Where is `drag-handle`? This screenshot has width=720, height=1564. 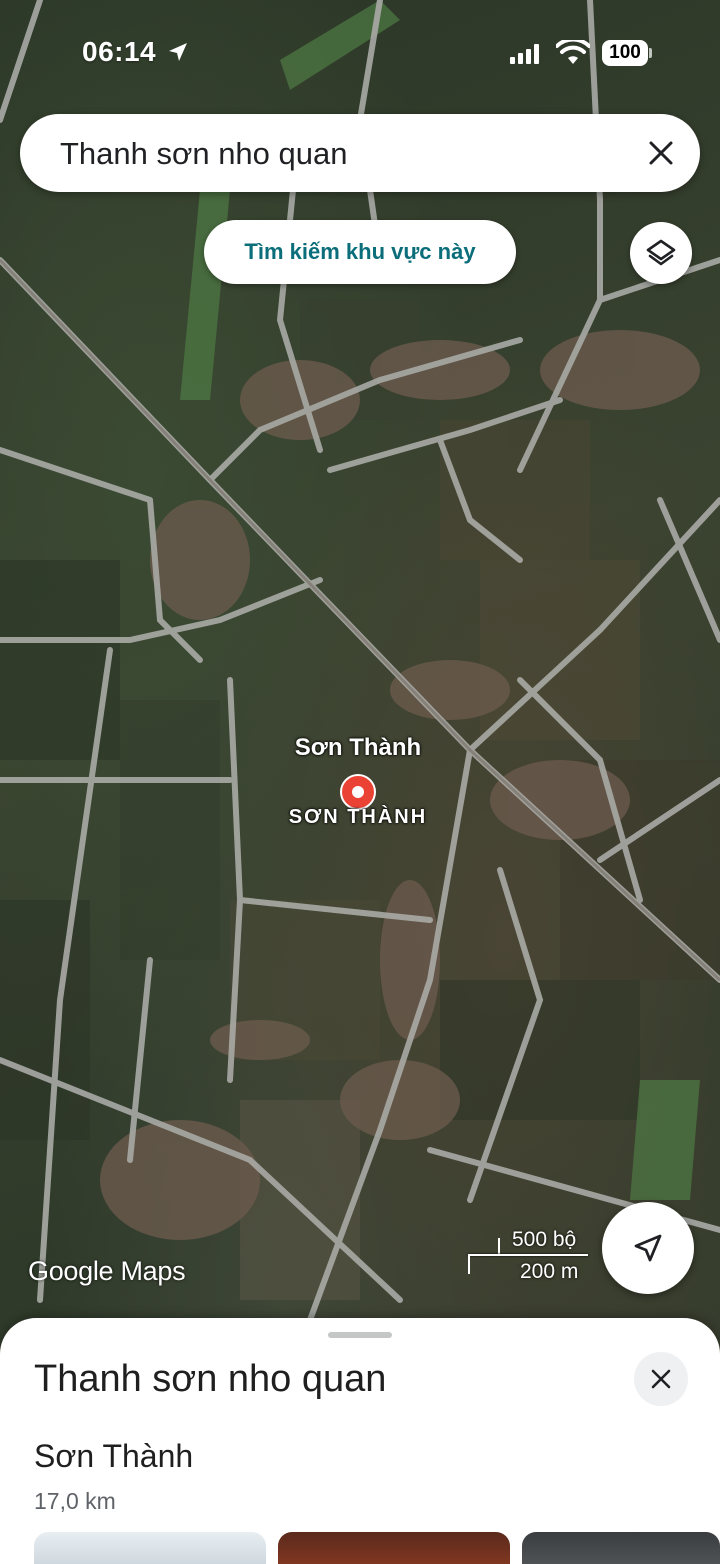 drag-handle is located at coordinates (360, 1335).